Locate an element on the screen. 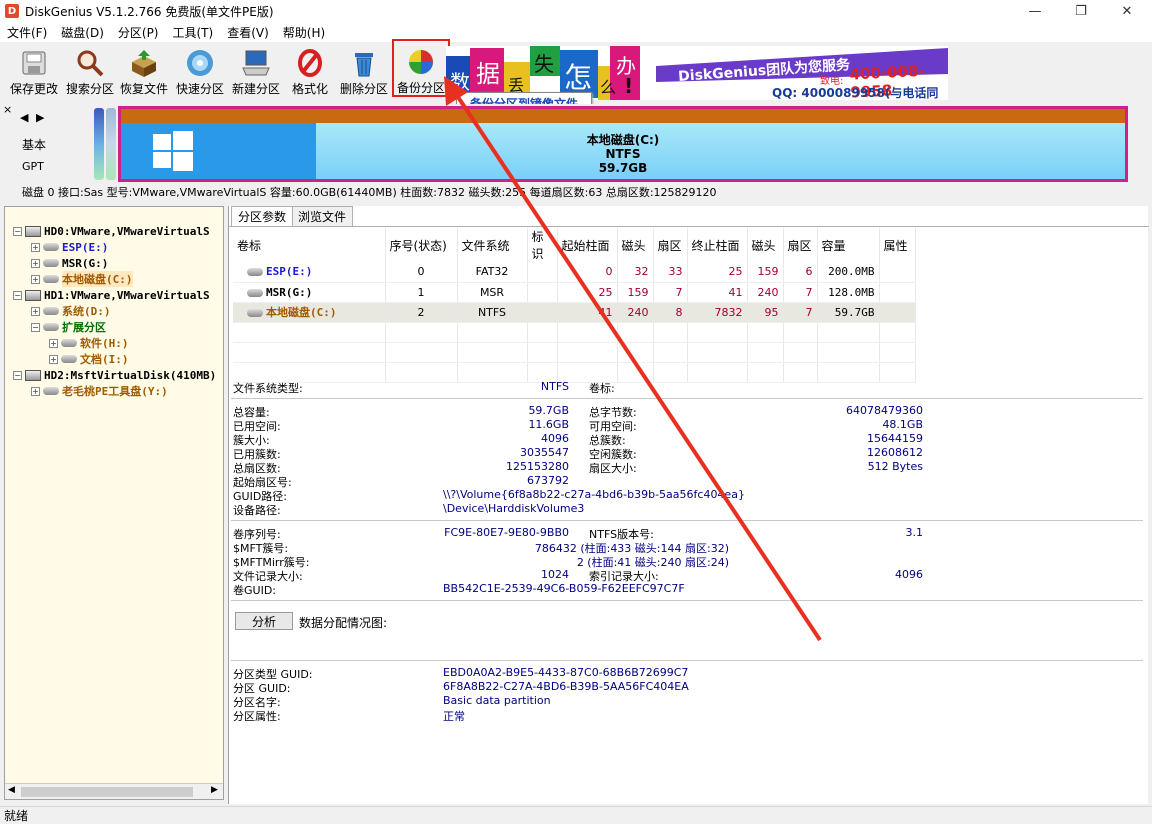 The height and width of the screenshot is (824, 1152). vol-guid-value: BB542C1E-2539-49C6-B059-F62EEFC97C7F is located at coordinates (564, 588).